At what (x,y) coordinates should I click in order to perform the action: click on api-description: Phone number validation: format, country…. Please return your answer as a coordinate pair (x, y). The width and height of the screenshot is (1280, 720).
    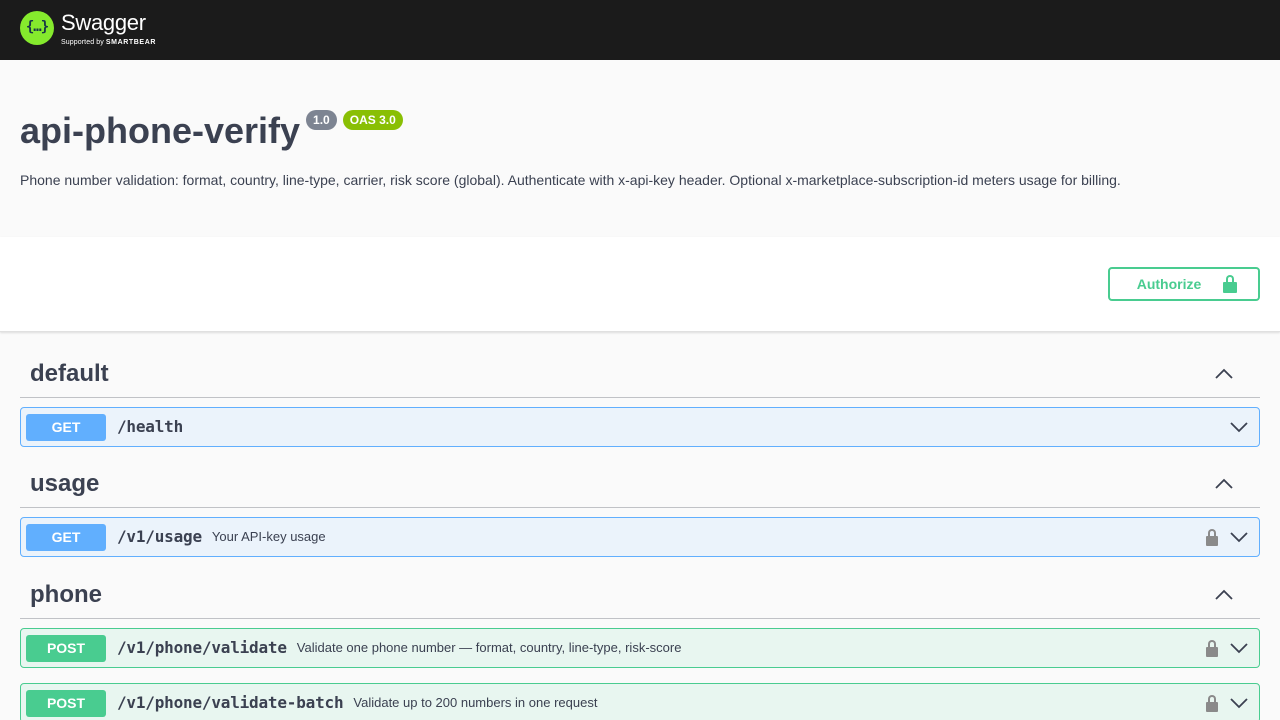
    Looking at the image, I should click on (570, 180).